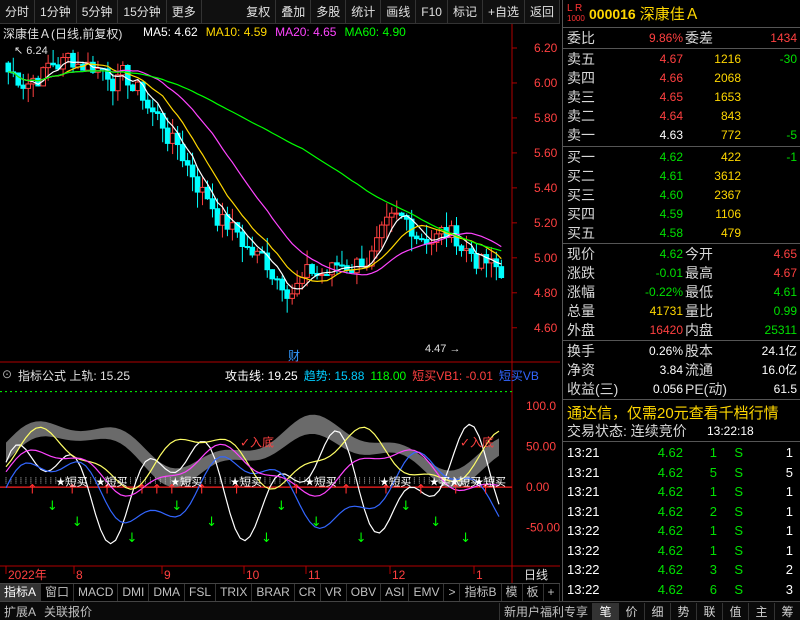  What do you see at coordinates (681, 116) in the screenshot?
I see `ask-row: 卖二 4.64 843` at bounding box center [681, 116].